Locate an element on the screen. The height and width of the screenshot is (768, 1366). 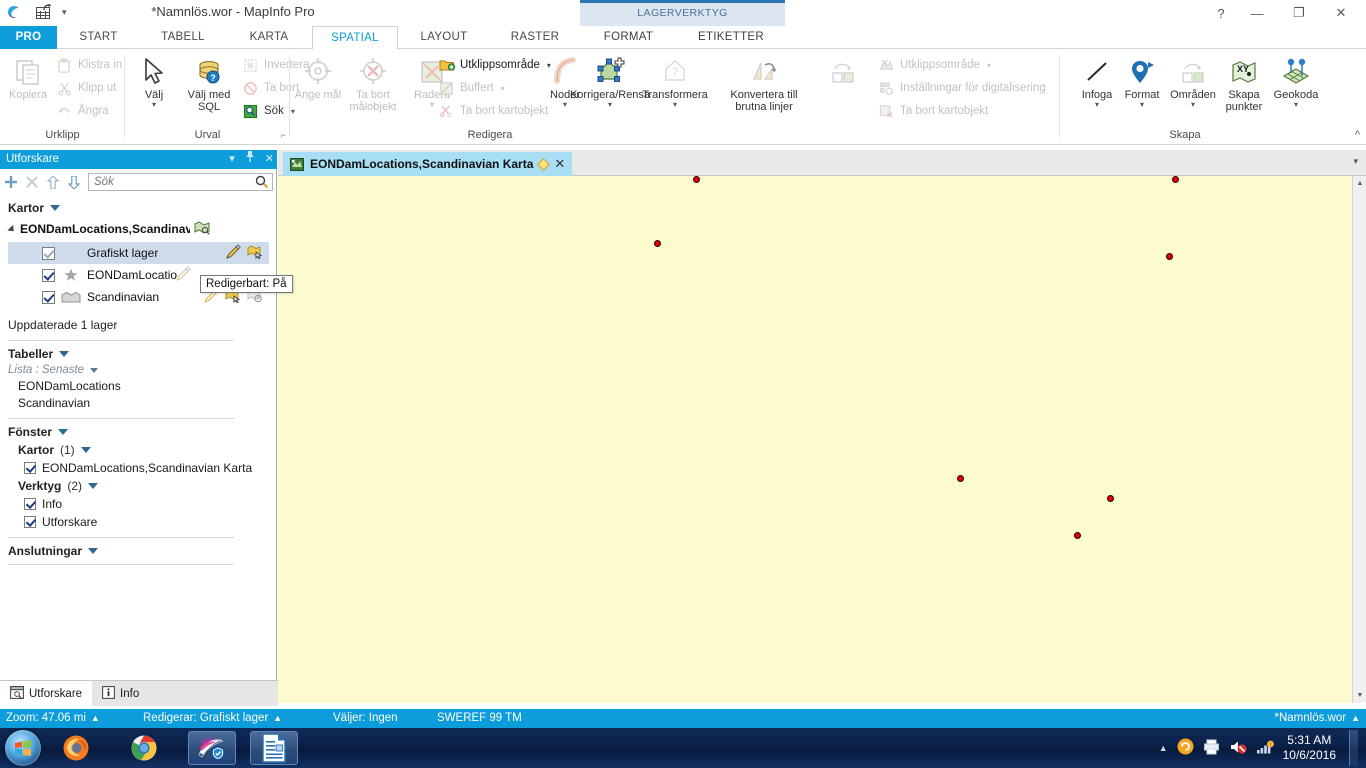
status-zoom: Zoom: 47.06 mi ▲ is located at coordinates (53, 718).